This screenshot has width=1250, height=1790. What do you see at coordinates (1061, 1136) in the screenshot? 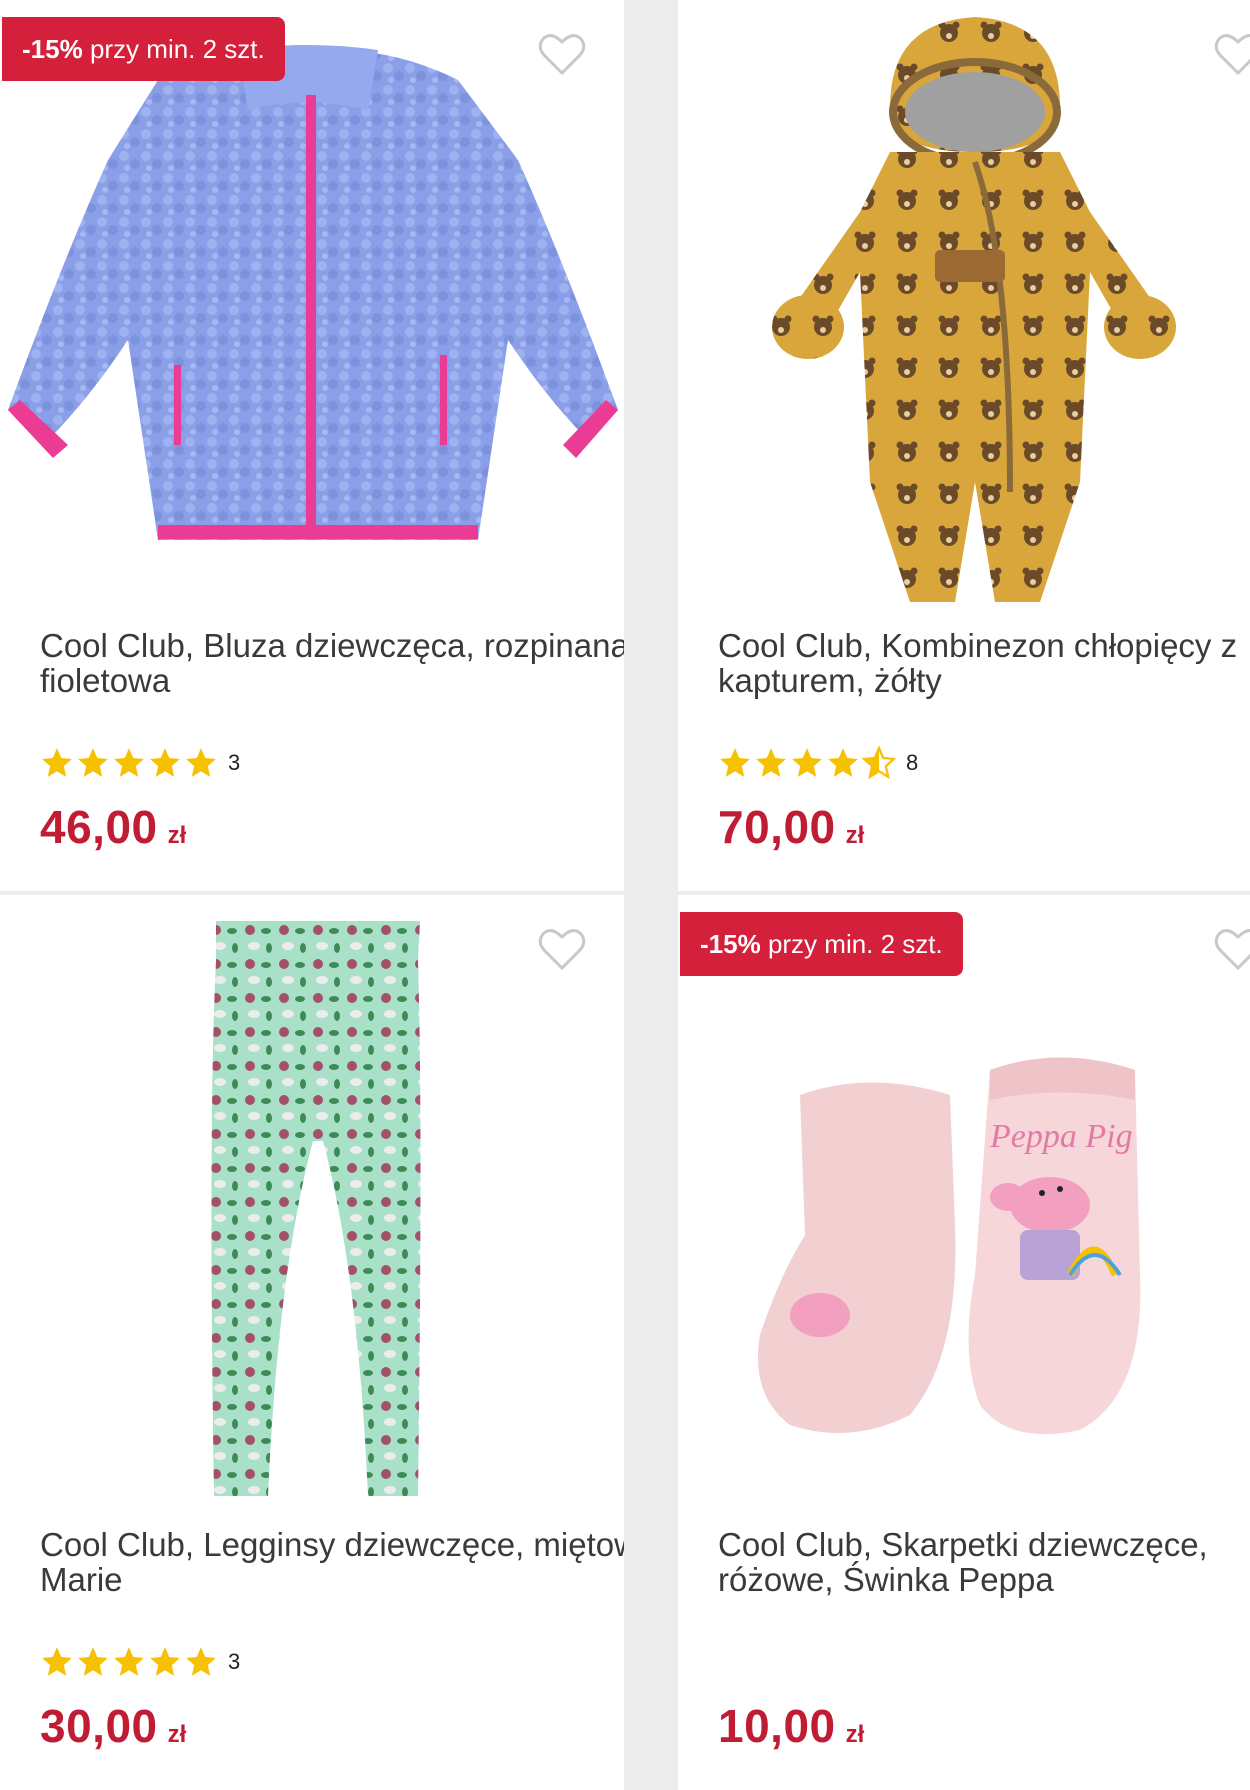
I see `socks-print-text: Peppa Pig` at bounding box center [1061, 1136].